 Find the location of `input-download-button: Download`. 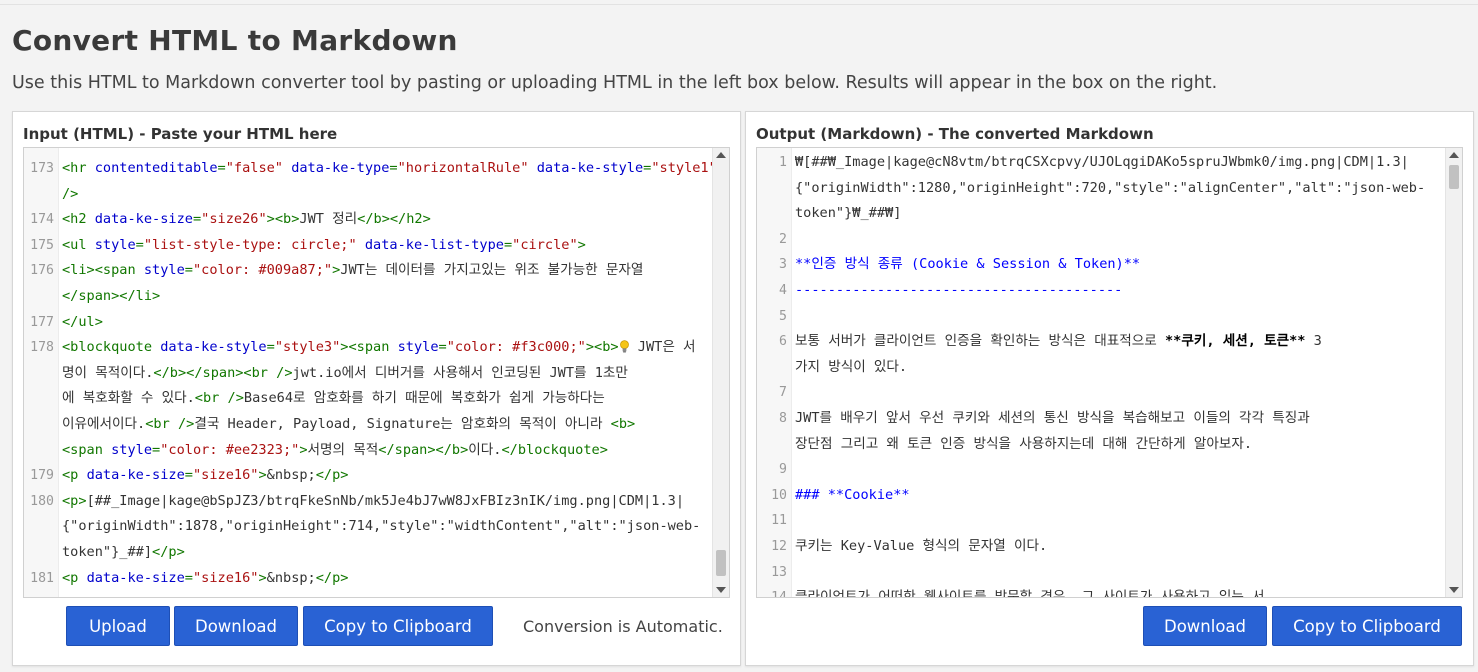

input-download-button: Download is located at coordinates (236, 626).